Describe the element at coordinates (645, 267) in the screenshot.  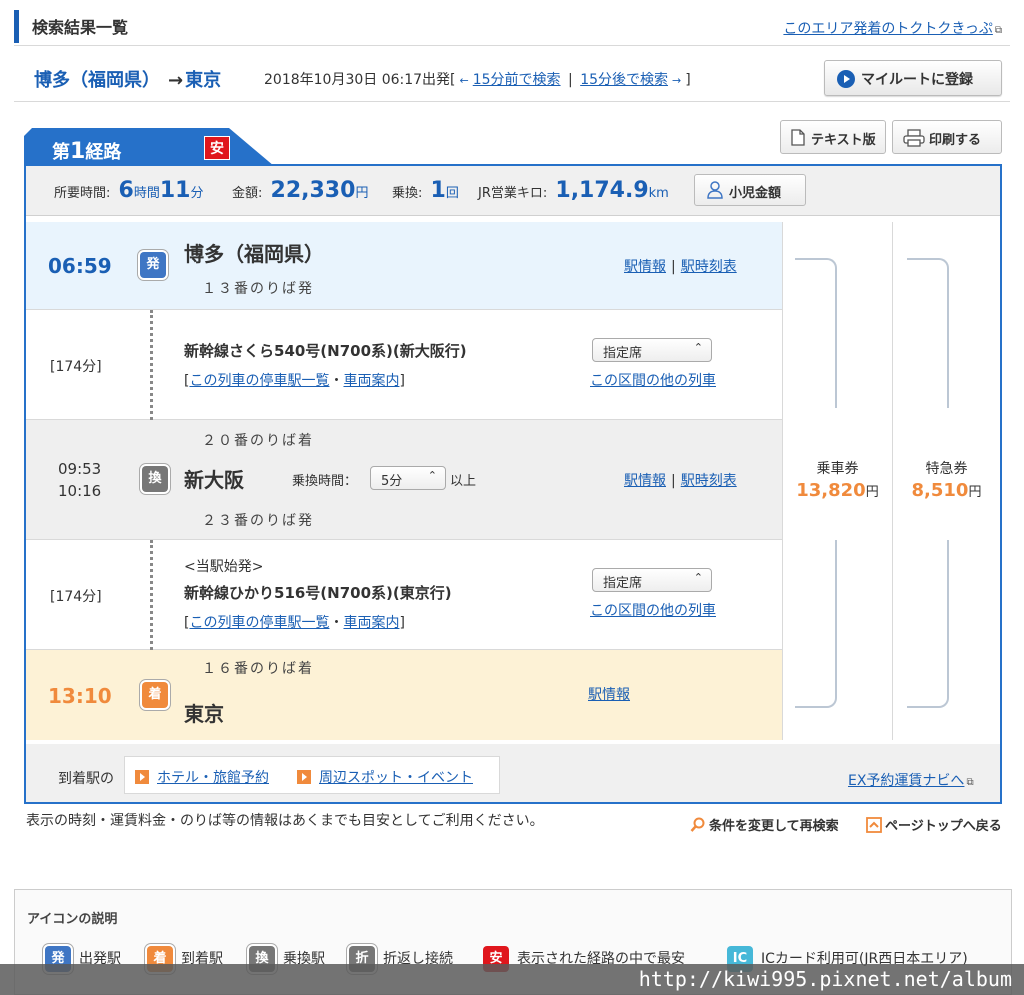
I see `departure-station-info-link: 駅情報` at that location.